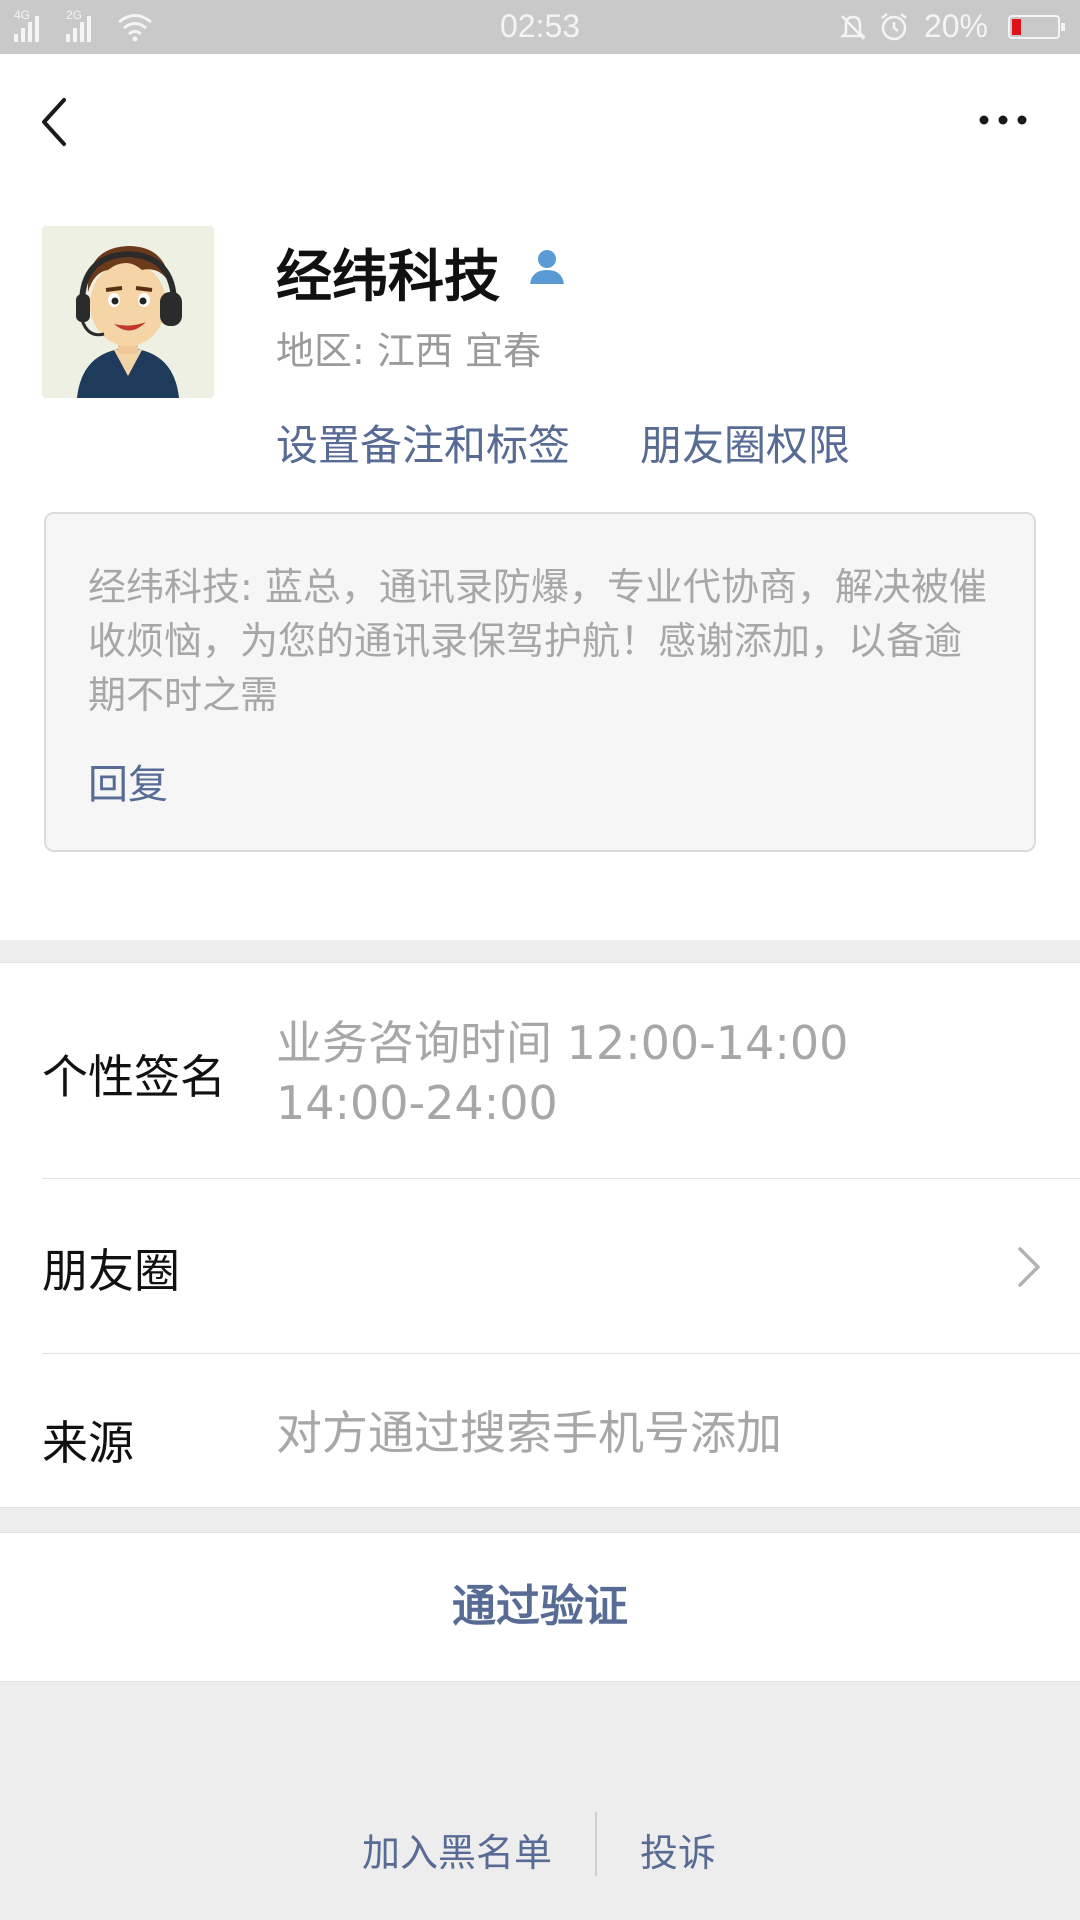  I want to click on cartoon-agent-avatar-icon, so click(128, 312).